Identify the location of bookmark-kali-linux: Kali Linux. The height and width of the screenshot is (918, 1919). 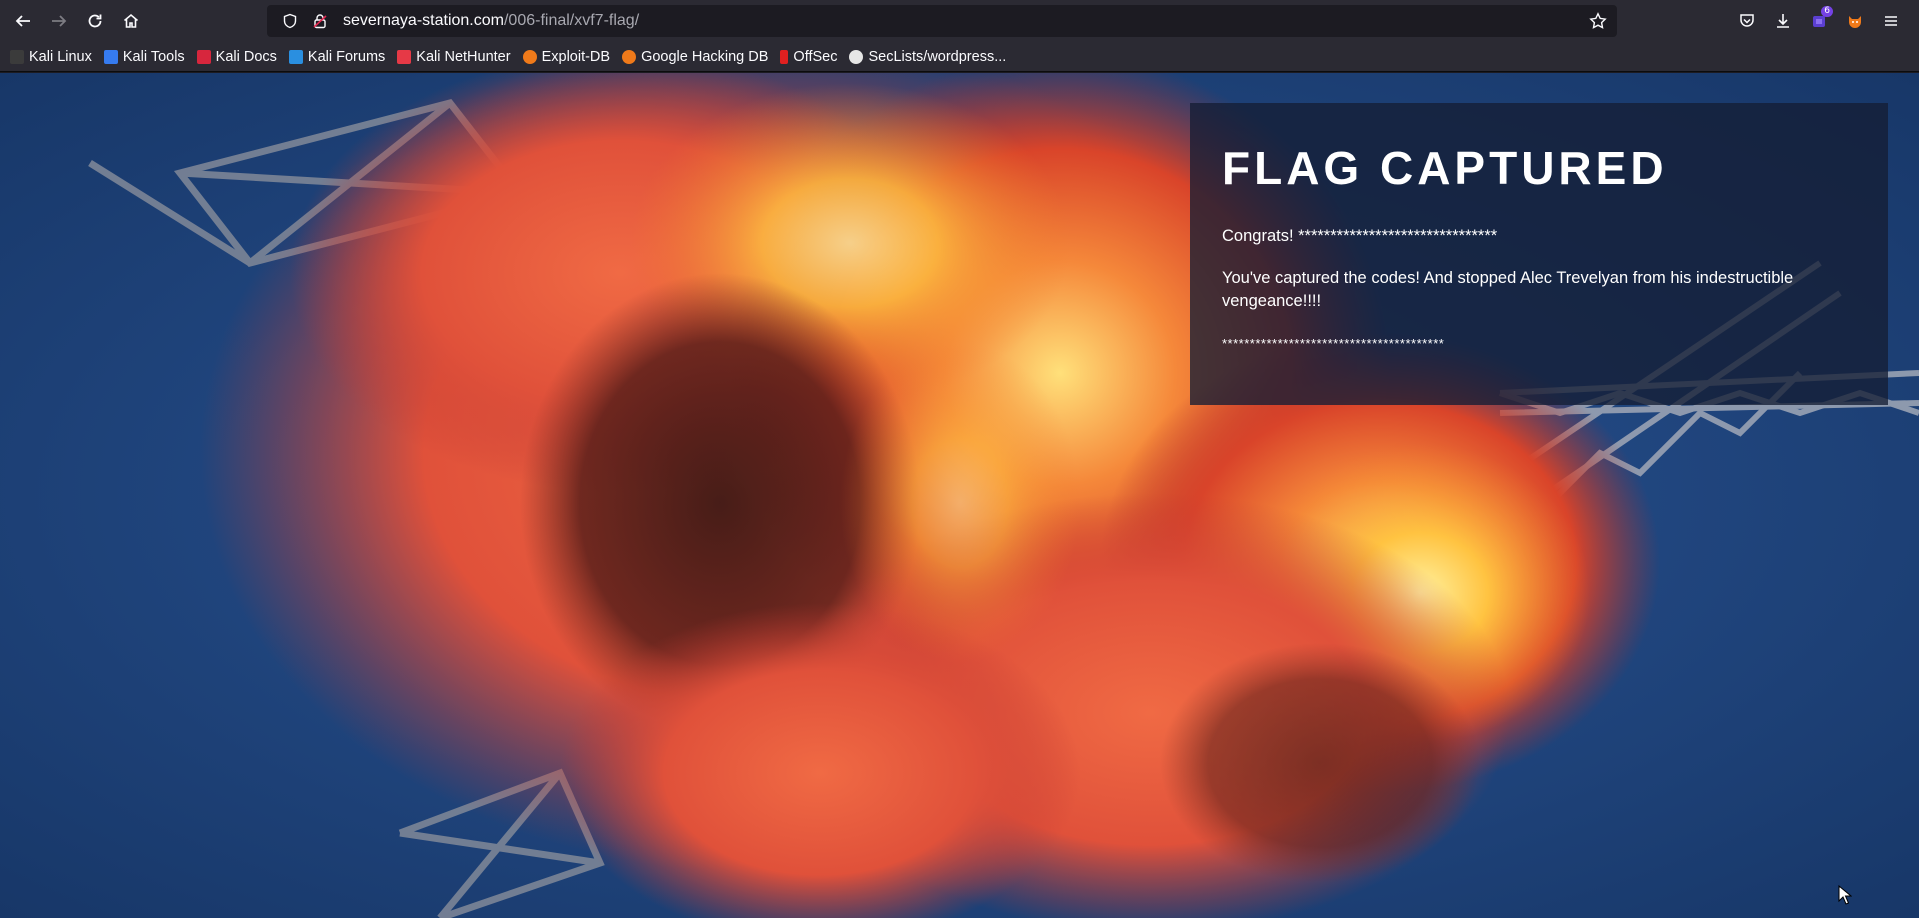
(51, 57).